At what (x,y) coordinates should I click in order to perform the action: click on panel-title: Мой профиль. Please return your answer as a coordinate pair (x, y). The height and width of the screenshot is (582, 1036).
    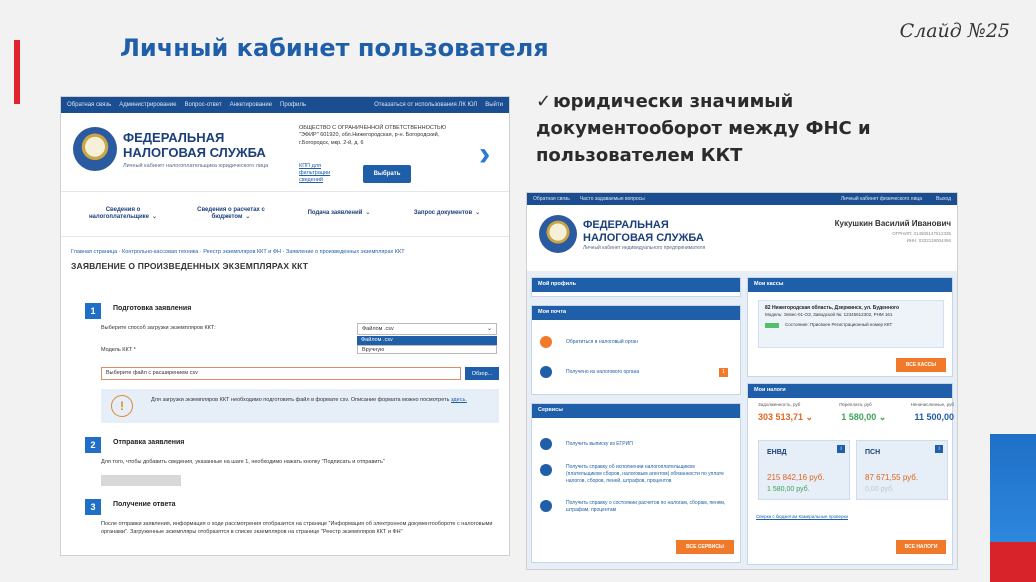
    Looking at the image, I should click on (636, 285).